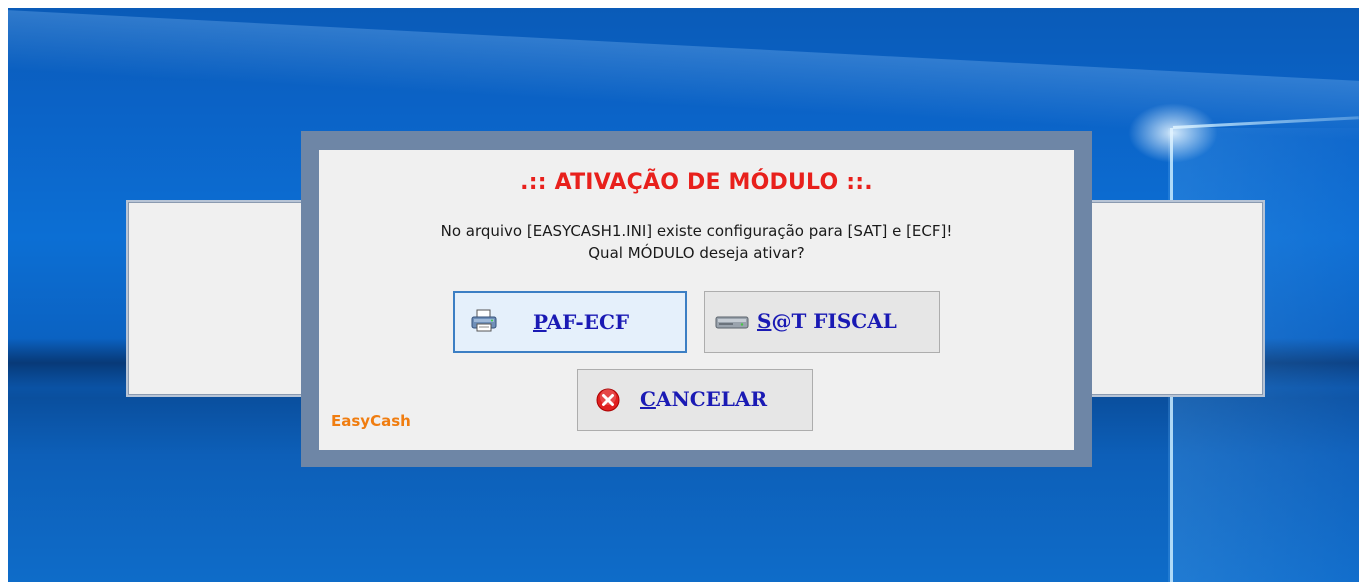 This screenshot has width=1359, height=582. I want to click on sat-fiscal-button: S@T FISCAL, so click(822, 322).